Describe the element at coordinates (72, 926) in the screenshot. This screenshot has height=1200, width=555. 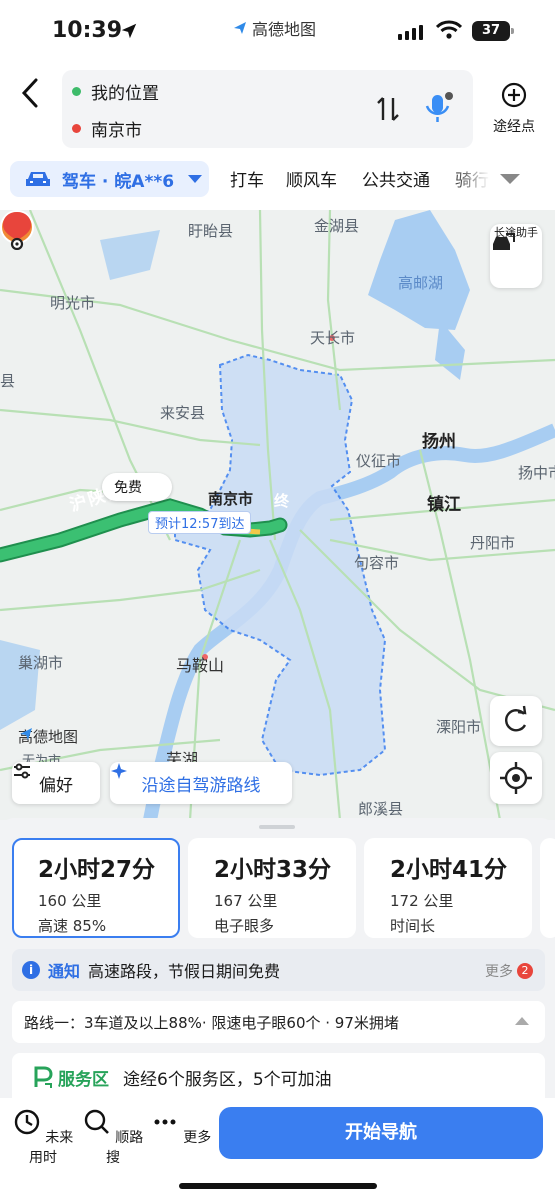
I see `route-tag: 高速 85%` at that location.